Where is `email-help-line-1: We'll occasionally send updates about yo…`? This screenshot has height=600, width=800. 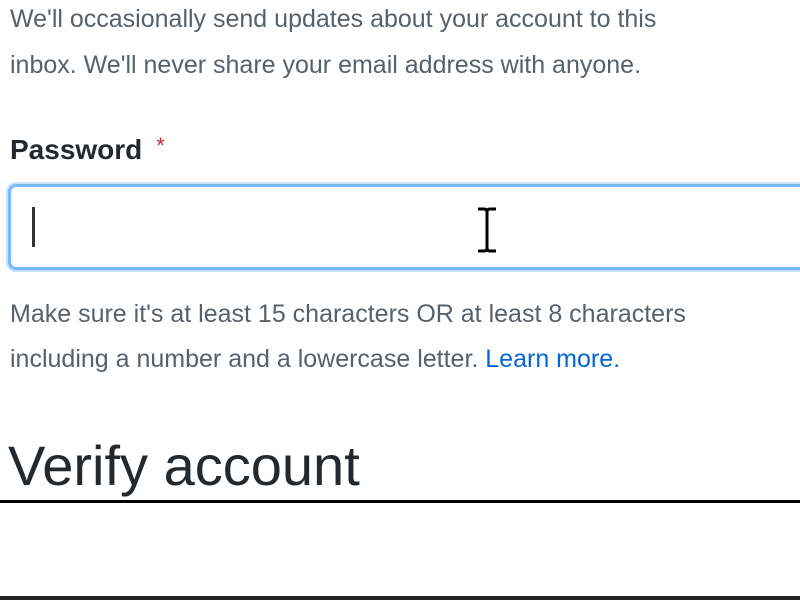 email-help-line-1: We'll occasionally send updates about yo… is located at coordinates (333, 19).